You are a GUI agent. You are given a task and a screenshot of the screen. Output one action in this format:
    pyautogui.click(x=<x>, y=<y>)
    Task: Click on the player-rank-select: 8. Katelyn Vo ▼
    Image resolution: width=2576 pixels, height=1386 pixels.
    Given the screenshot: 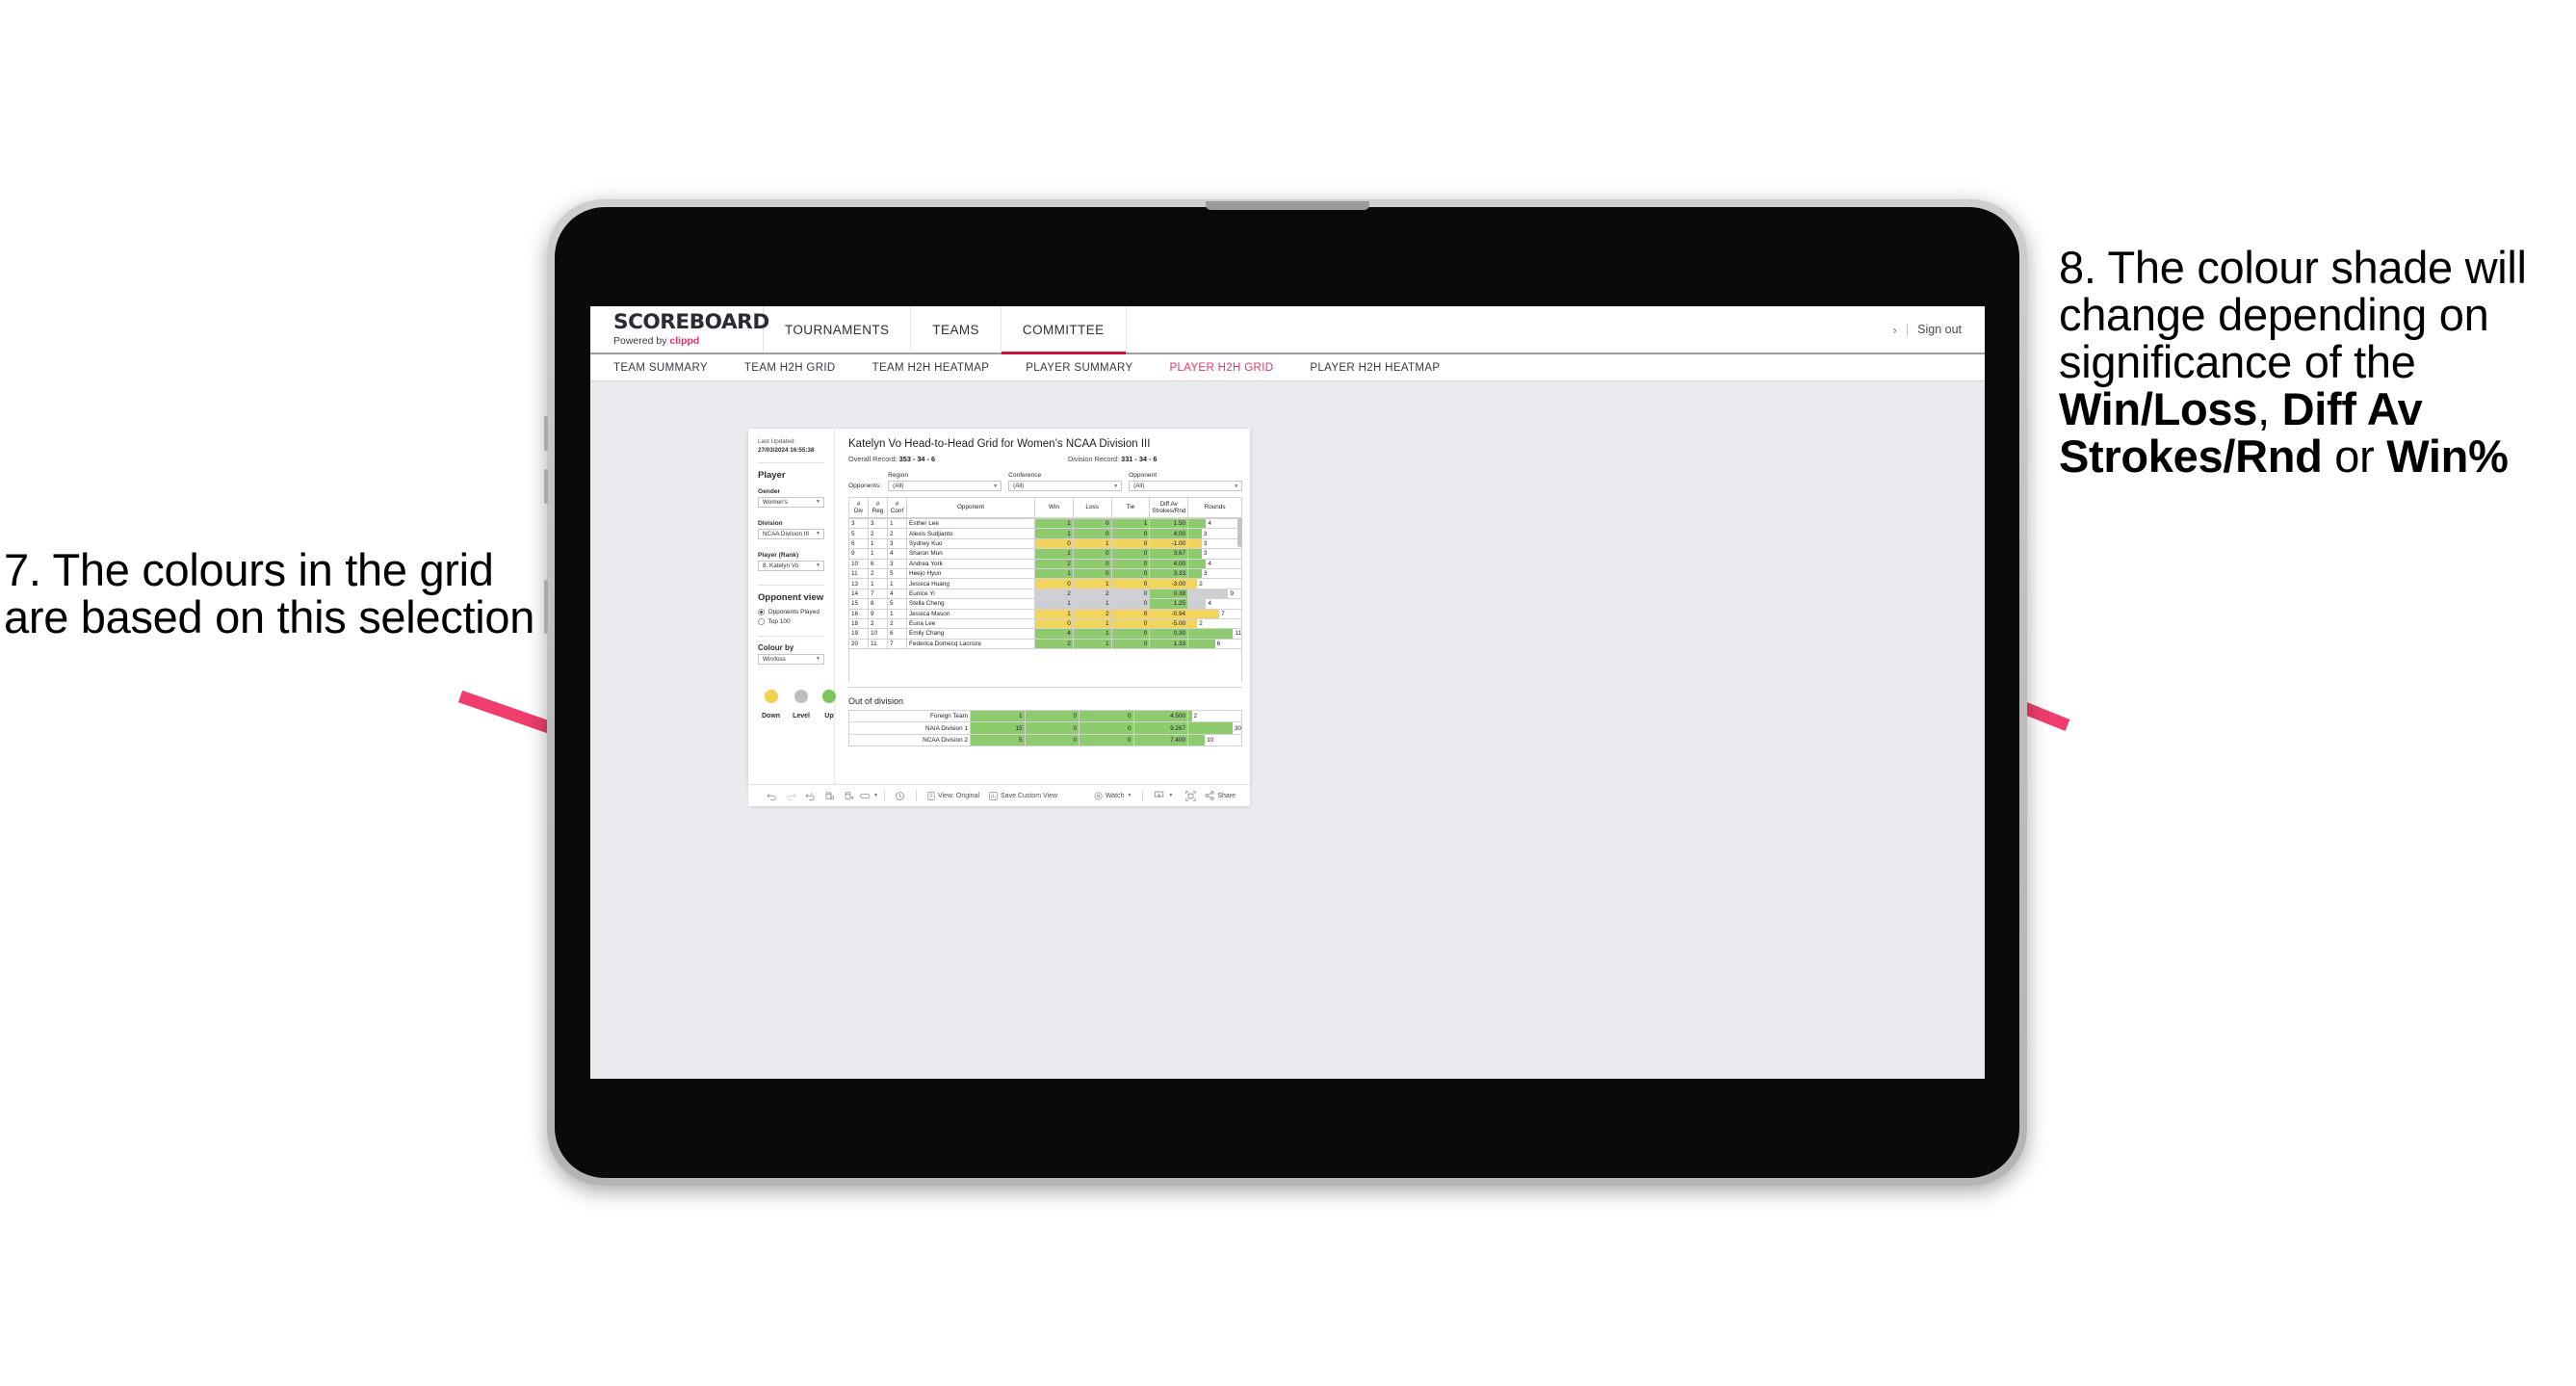 What is the action you would take?
    pyautogui.click(x=791, y=565)
    